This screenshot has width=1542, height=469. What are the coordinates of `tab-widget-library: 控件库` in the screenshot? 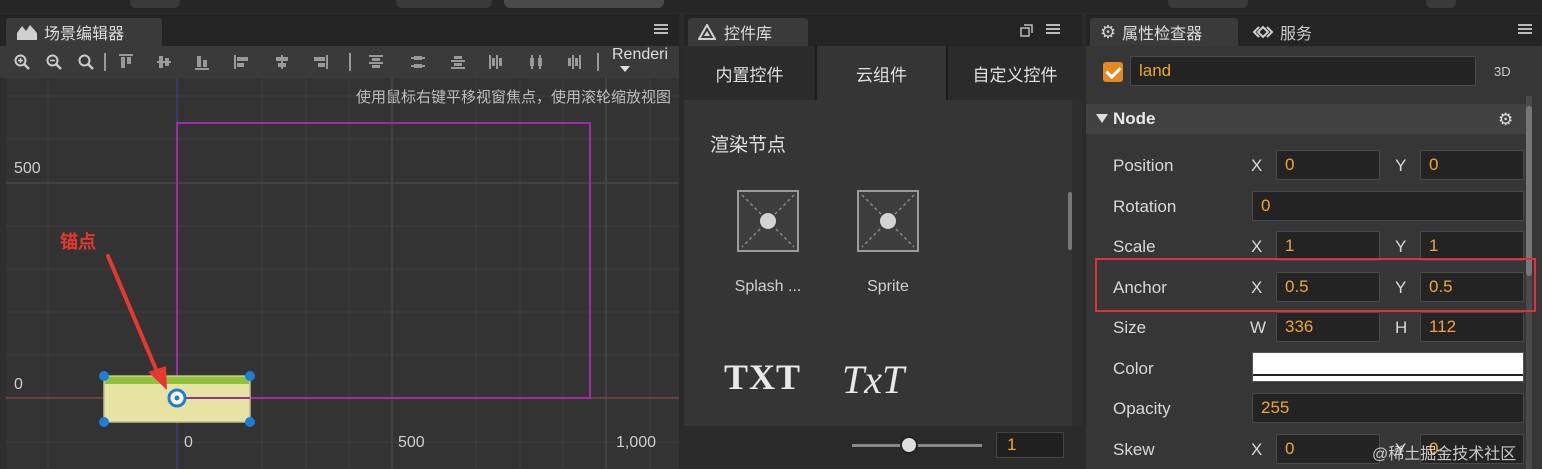 It's located at (748, 32).